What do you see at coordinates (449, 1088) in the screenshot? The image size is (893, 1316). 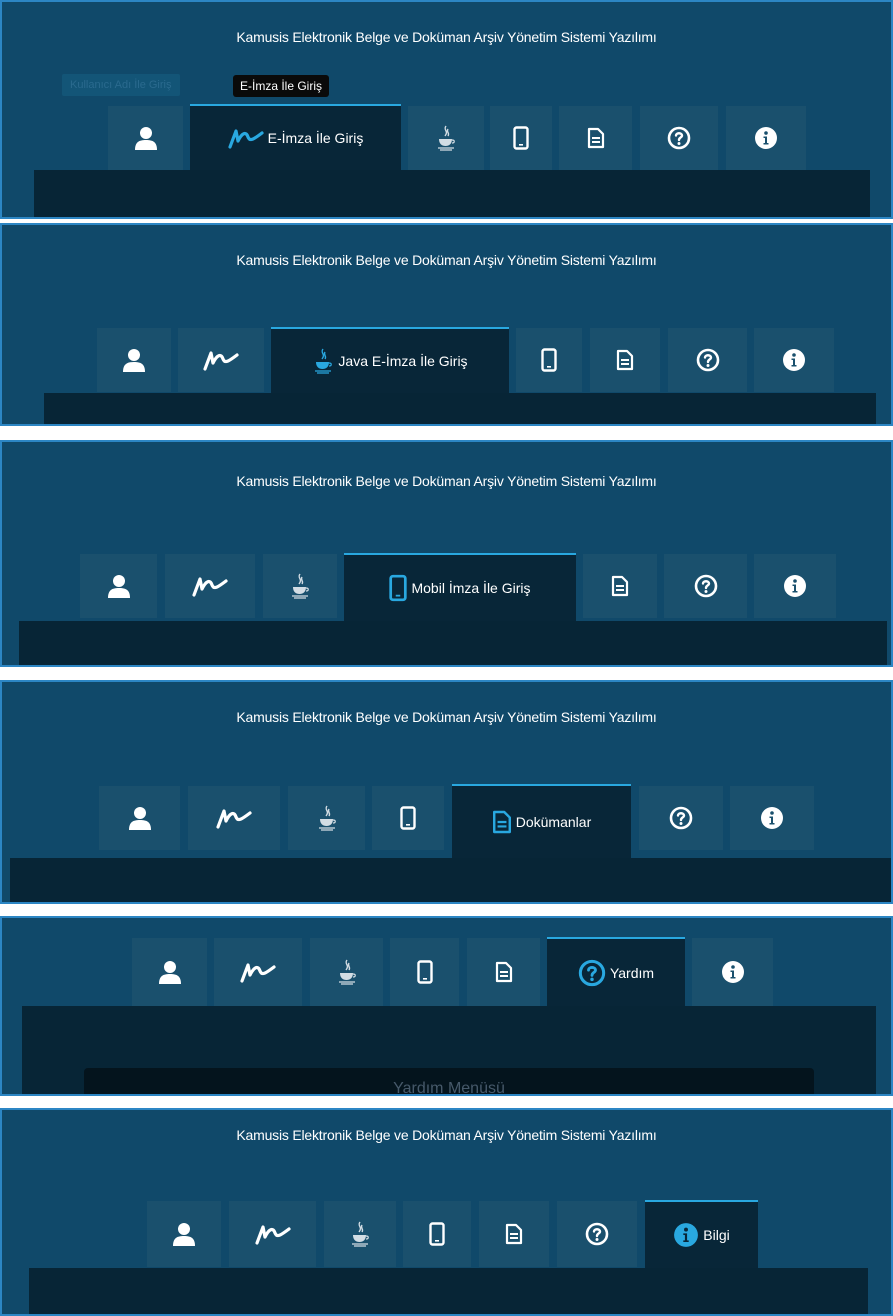 I see `help-menu-title: Yardım Menüsü` at bounding box center [449, 1088].